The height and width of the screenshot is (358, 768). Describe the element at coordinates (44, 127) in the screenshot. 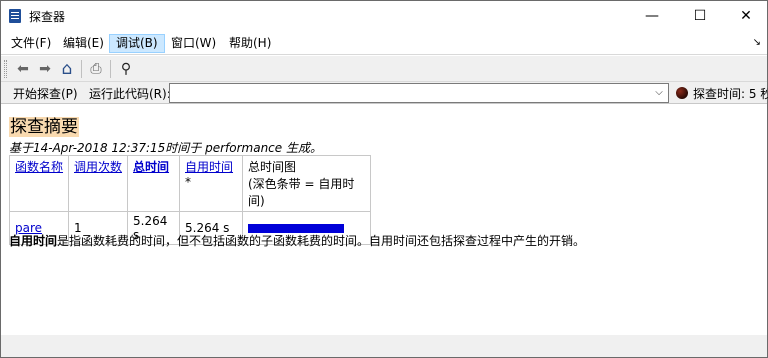

I see `page-title: 探查摘要` at that location.